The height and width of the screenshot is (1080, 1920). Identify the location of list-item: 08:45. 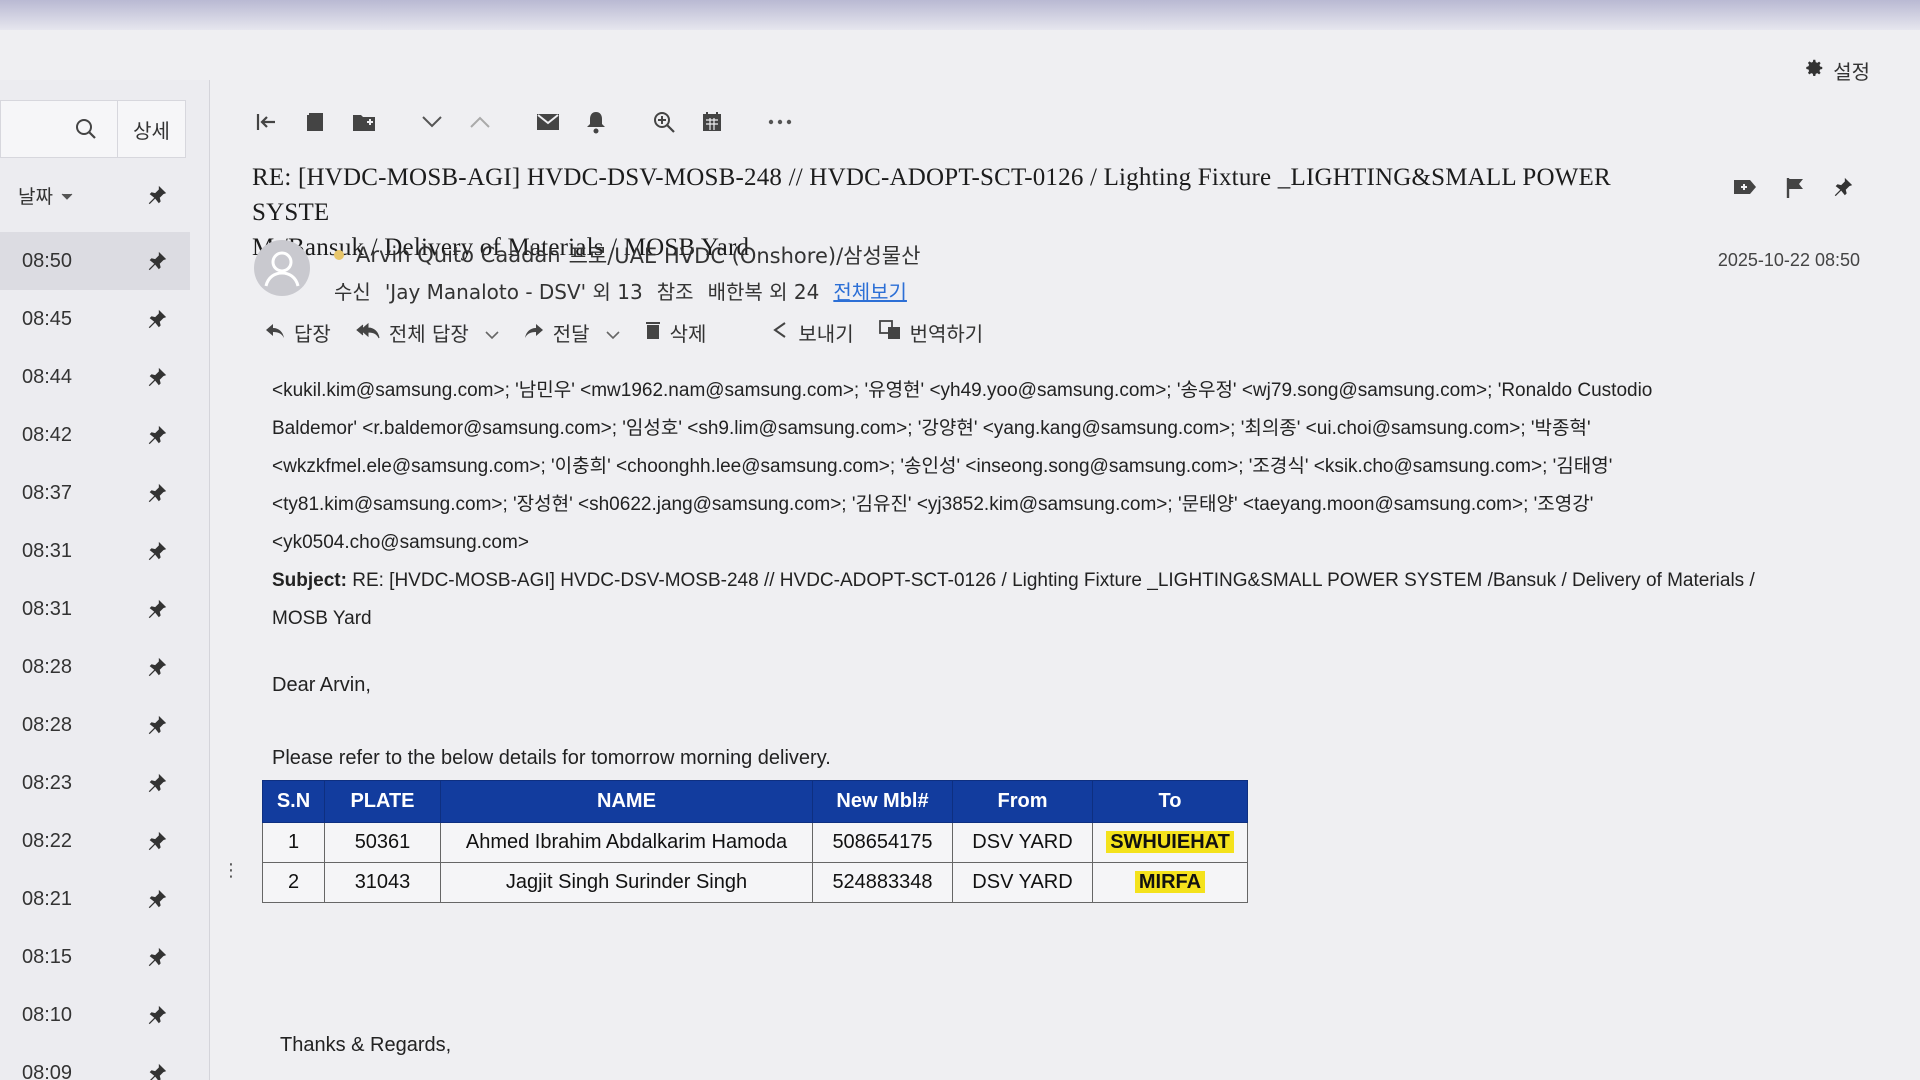
(95, 319).